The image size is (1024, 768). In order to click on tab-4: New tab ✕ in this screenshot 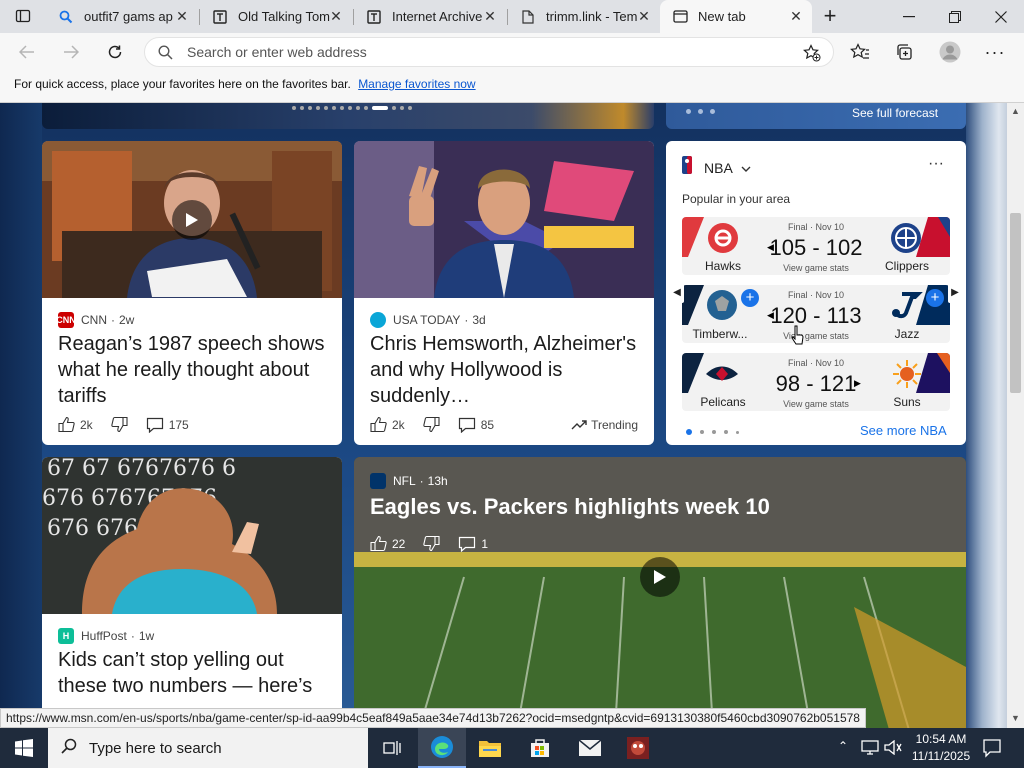, I will do `click(736, 16)`.